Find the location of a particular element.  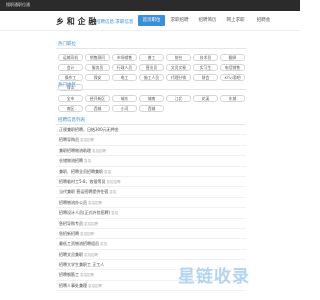

job-list-item: 兼职、招聘全员招聘兼职急招 is located at coordinates (151, 172).